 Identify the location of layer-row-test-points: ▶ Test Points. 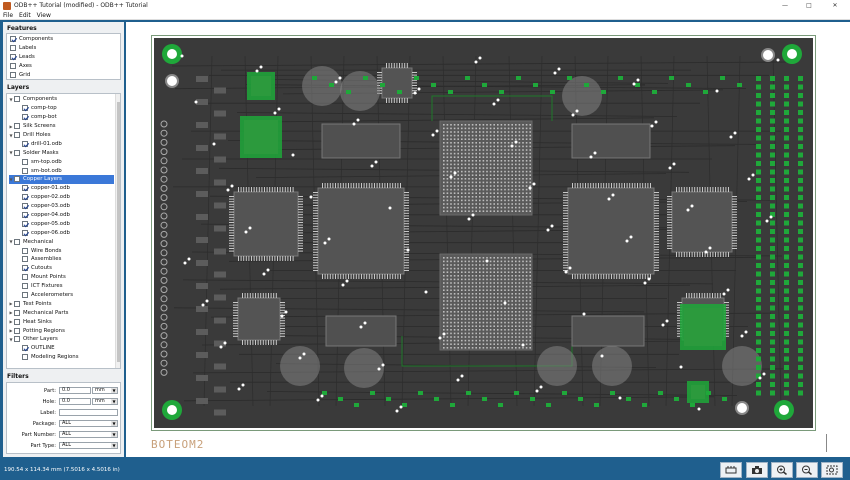
(61, 303).